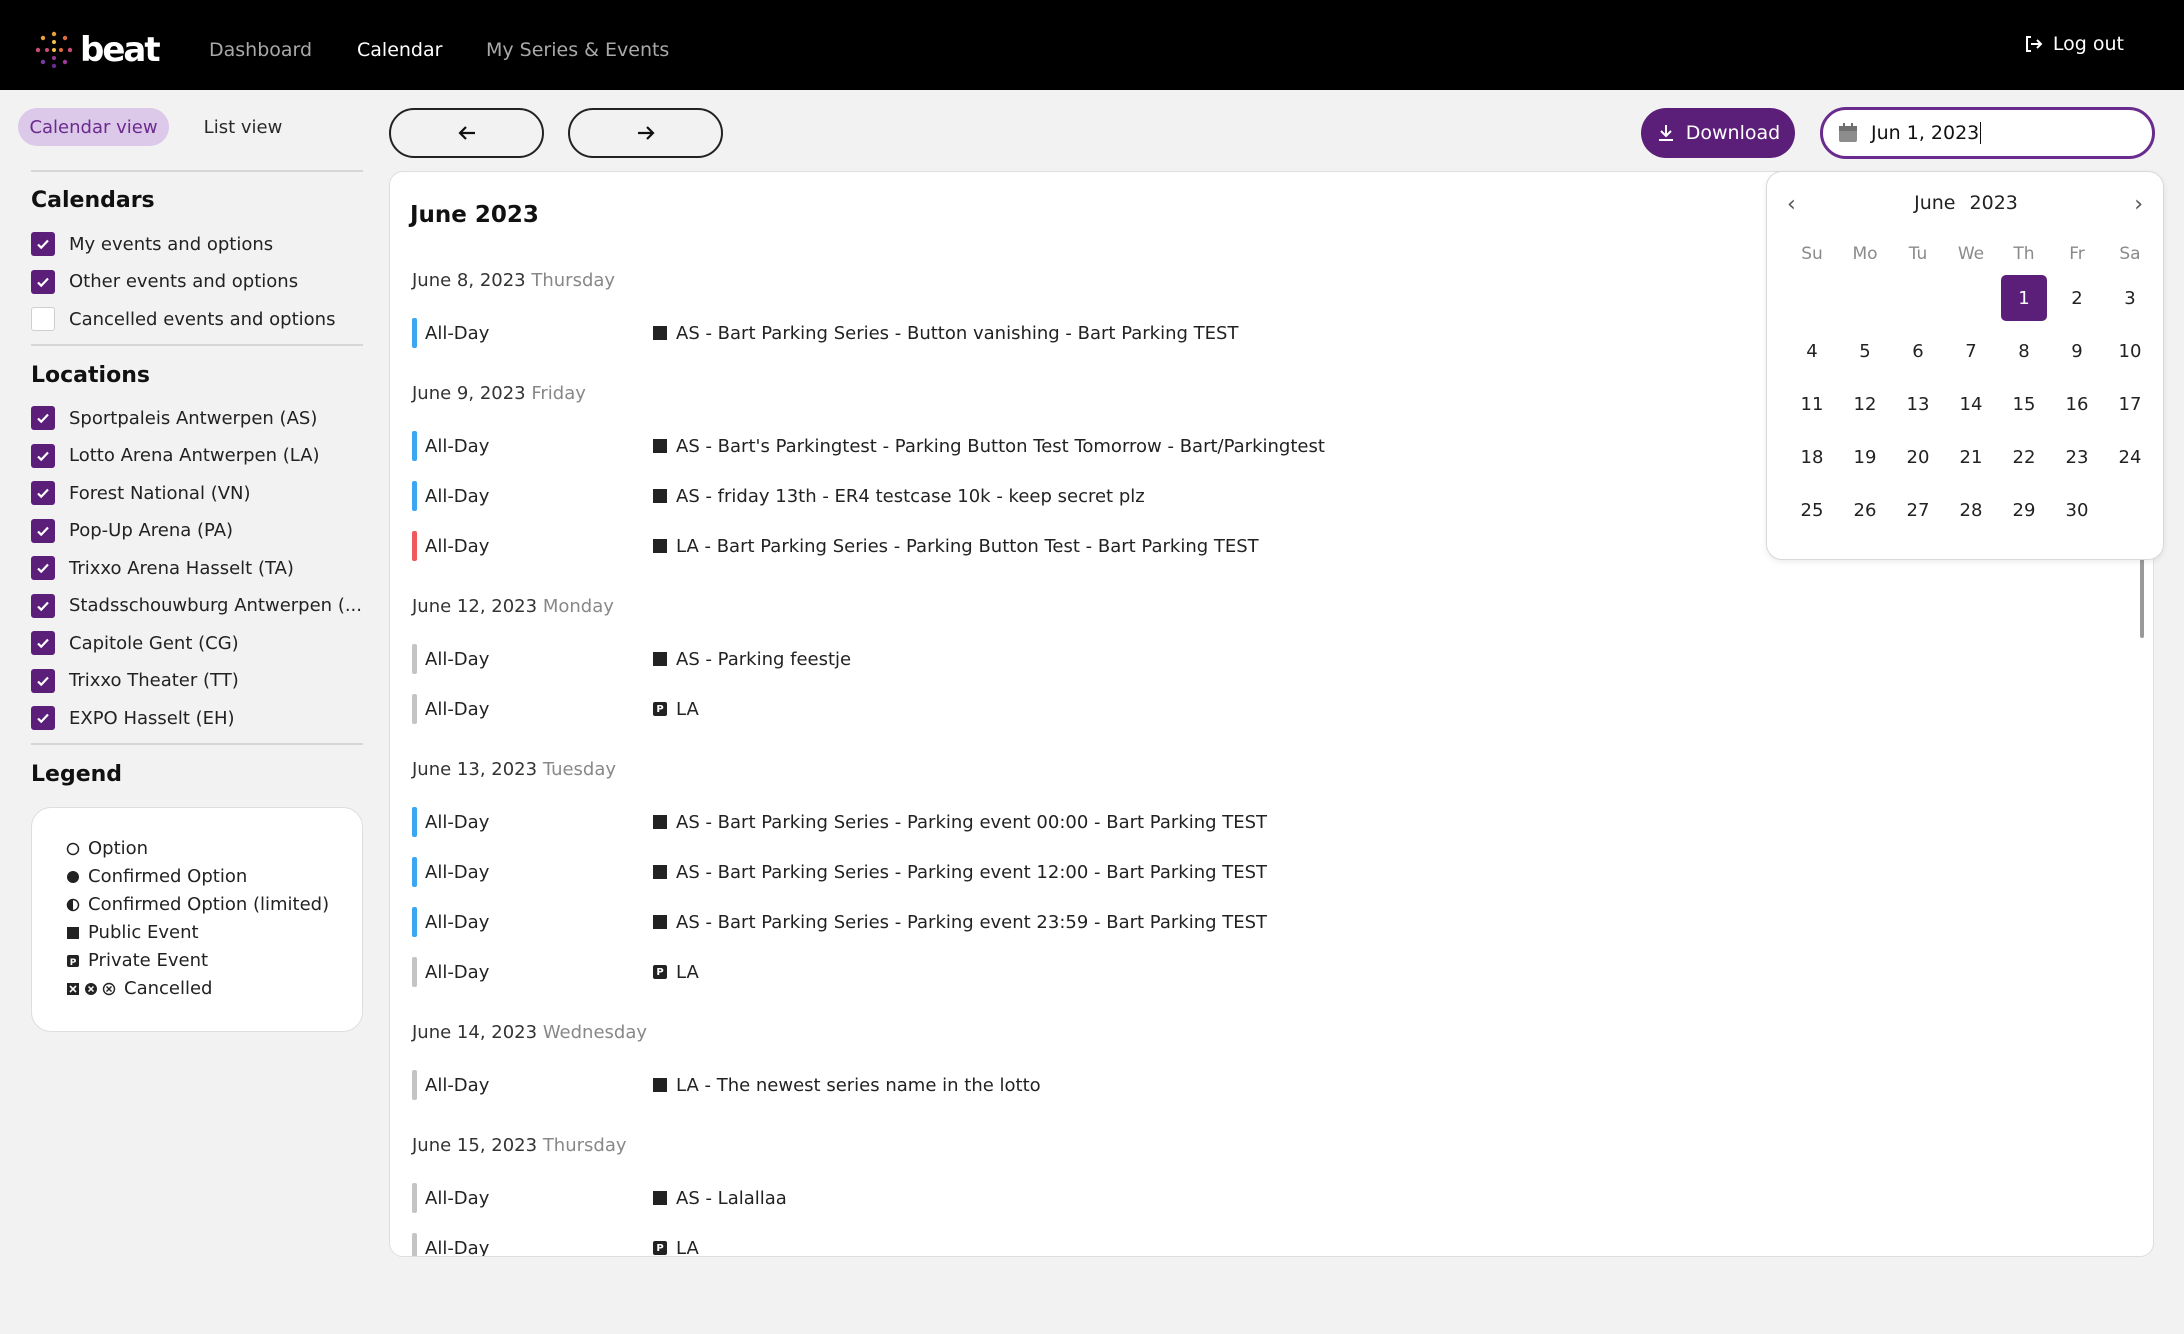 This screenshot has height=1334, width=2184. What do you see at coordinates (599, 1198) in the screenshot?
I see `event-row: All-Day AS - Lalallaa` at bounding box center [599, 1198].